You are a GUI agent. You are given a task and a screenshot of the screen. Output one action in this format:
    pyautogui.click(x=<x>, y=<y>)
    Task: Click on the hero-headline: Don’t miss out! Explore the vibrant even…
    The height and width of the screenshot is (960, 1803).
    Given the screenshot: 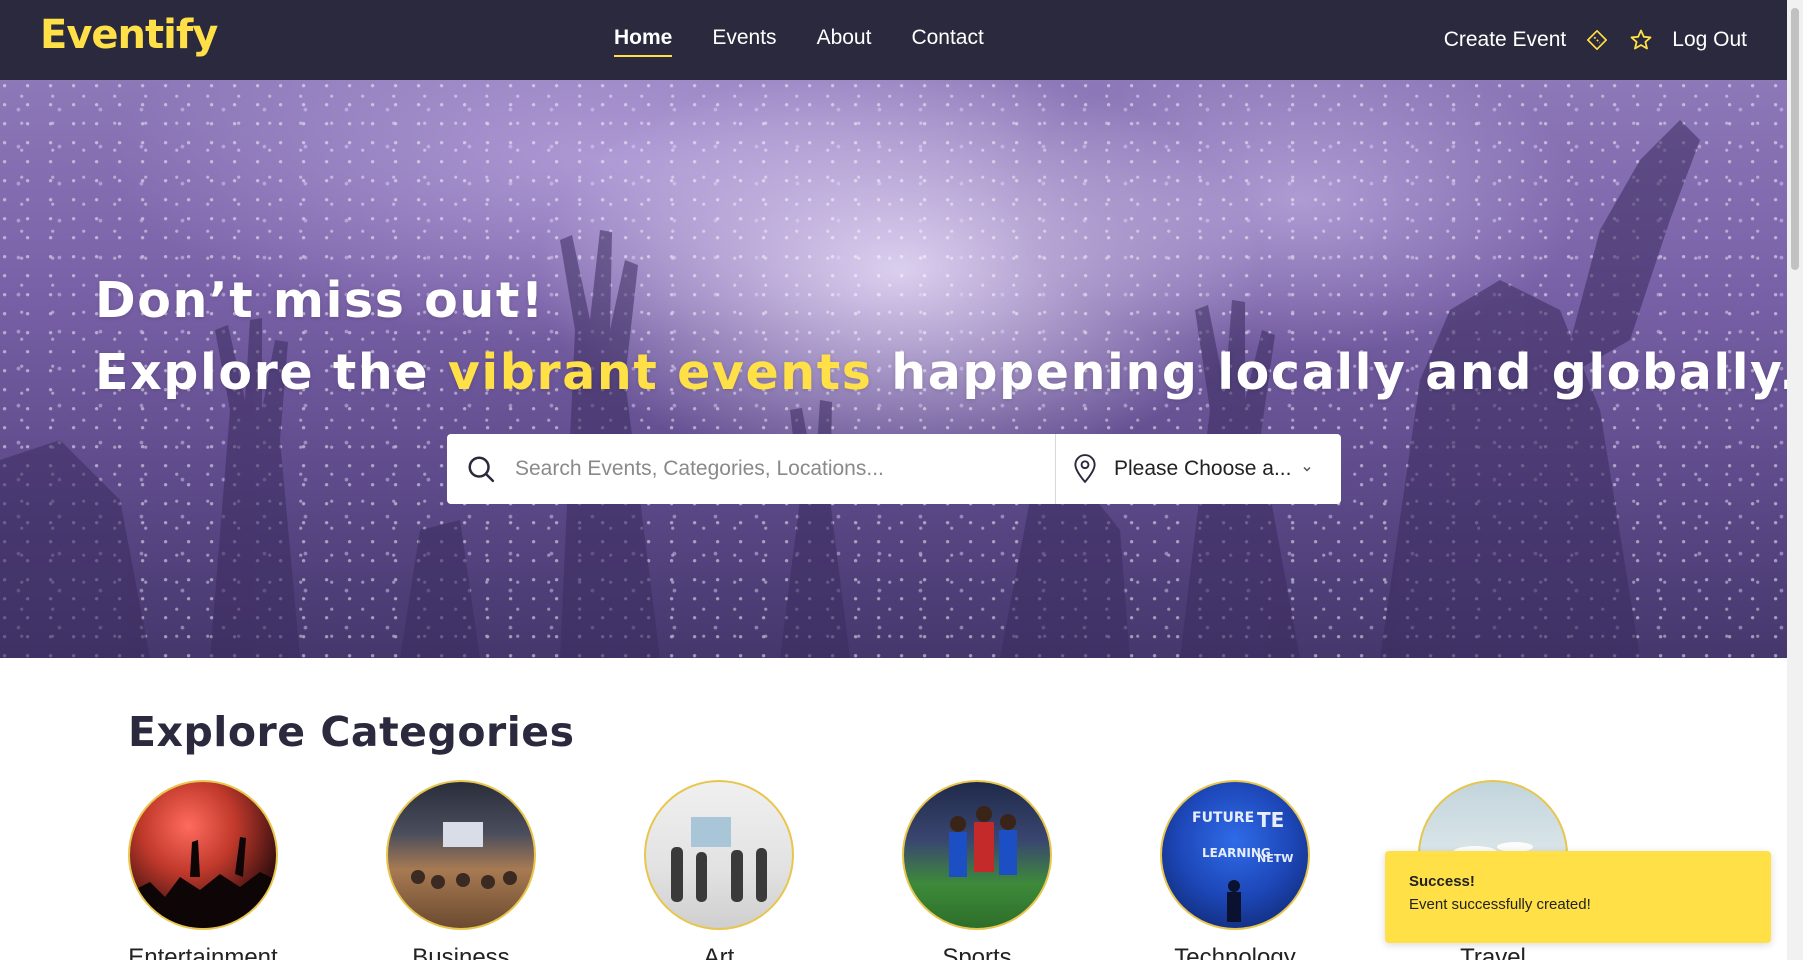 What is the action you would take?
    pyautogui.click(x=941, y=337)
    